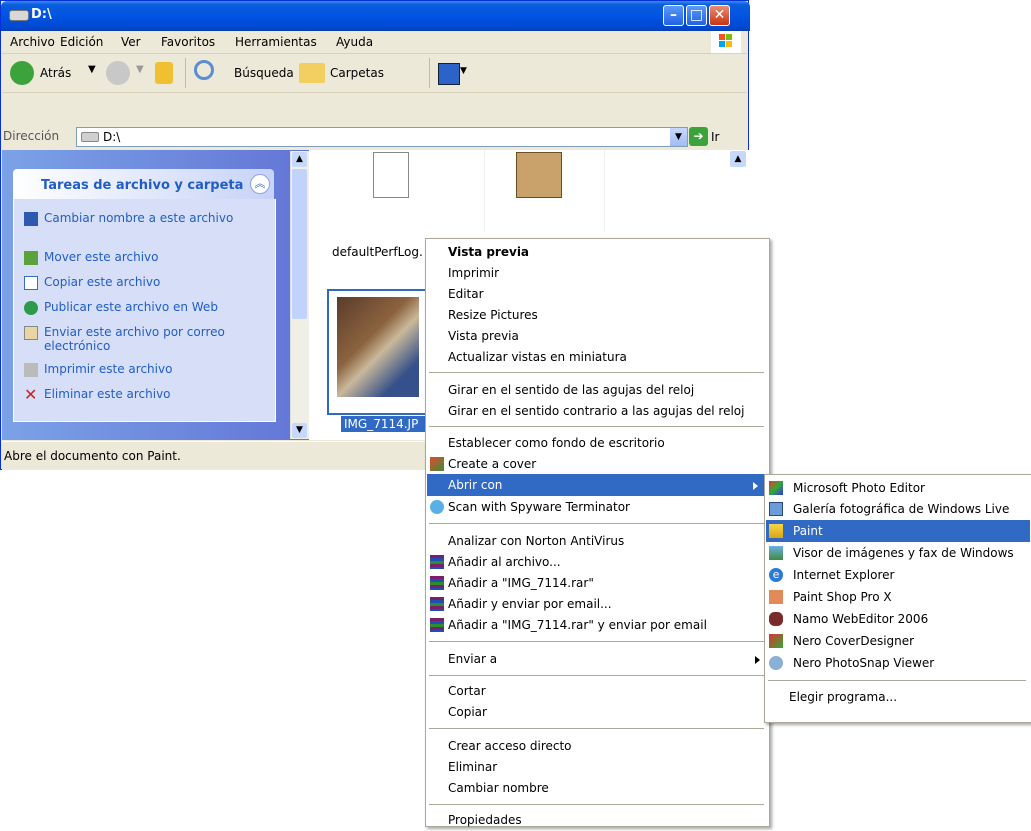 The image size is (1031, 831). What do you see at coordinates (678, 137) in the screenshot?
I see `address-dropdown-icon: ▼` at bounding box center [678, 137].